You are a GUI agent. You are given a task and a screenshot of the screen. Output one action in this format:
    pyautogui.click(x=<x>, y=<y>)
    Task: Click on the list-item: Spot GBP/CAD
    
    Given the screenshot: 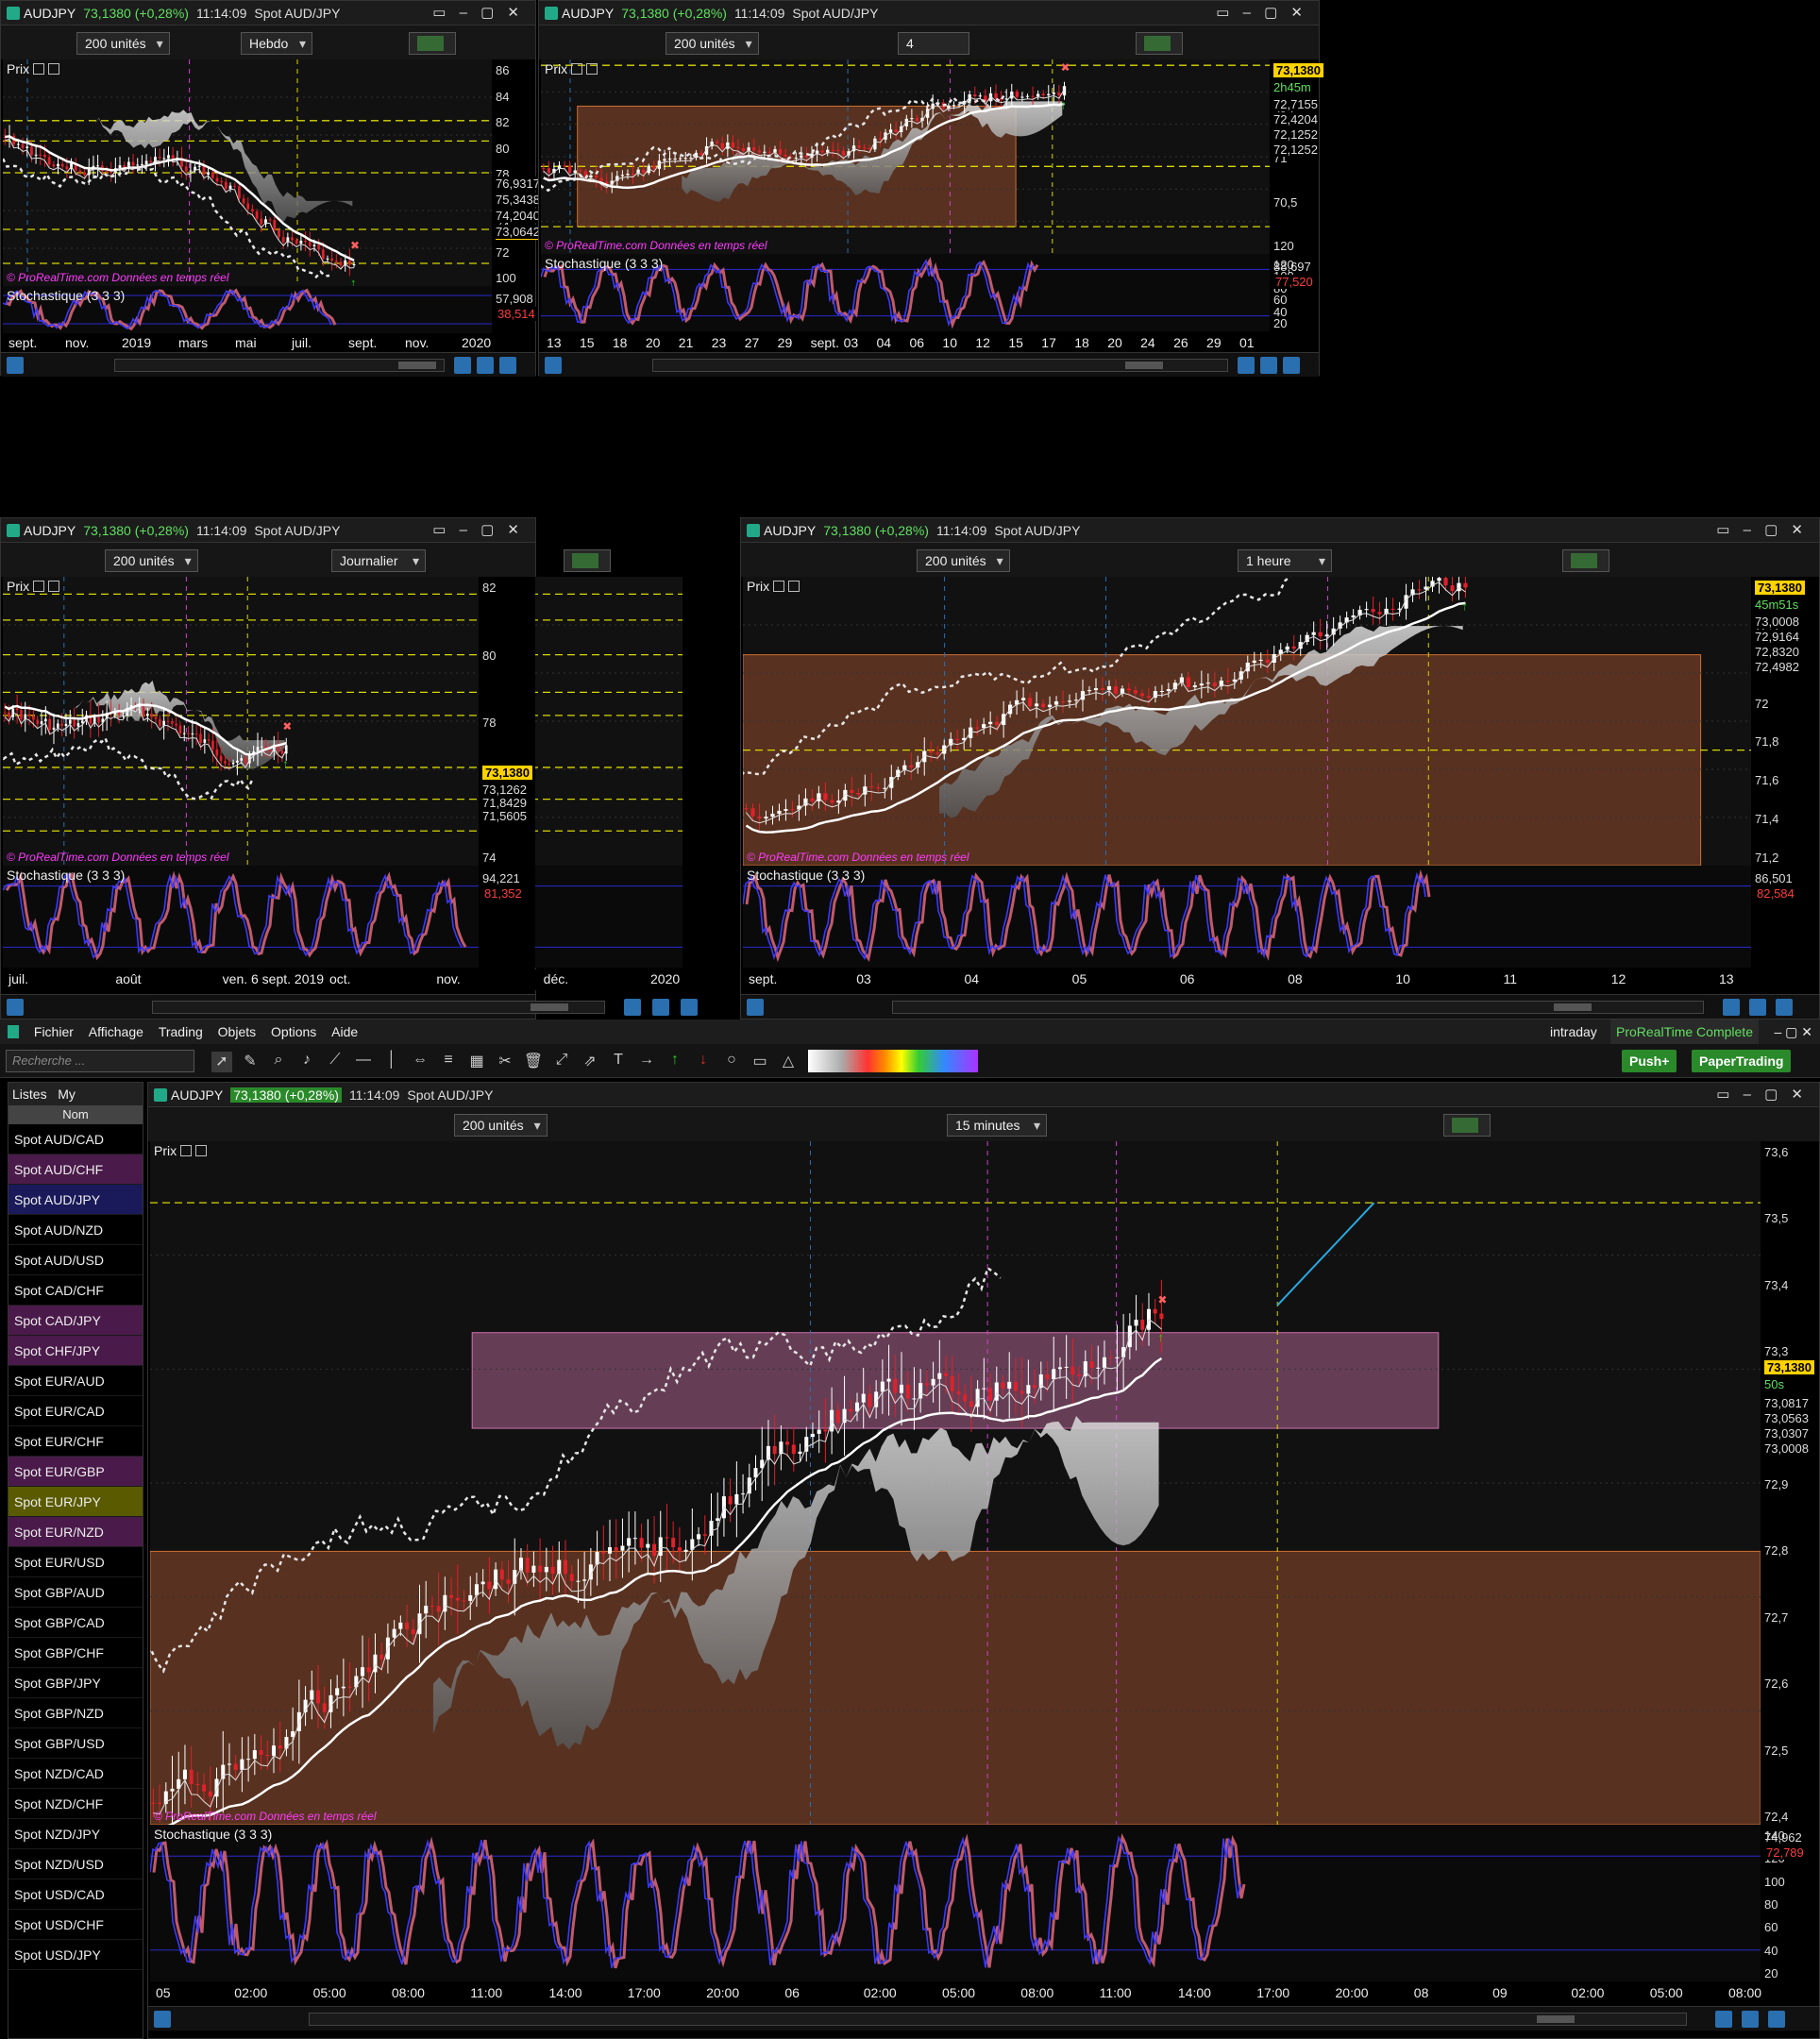 What is the action you would take?
    pyautogui.click(x=75, y=1623)
    